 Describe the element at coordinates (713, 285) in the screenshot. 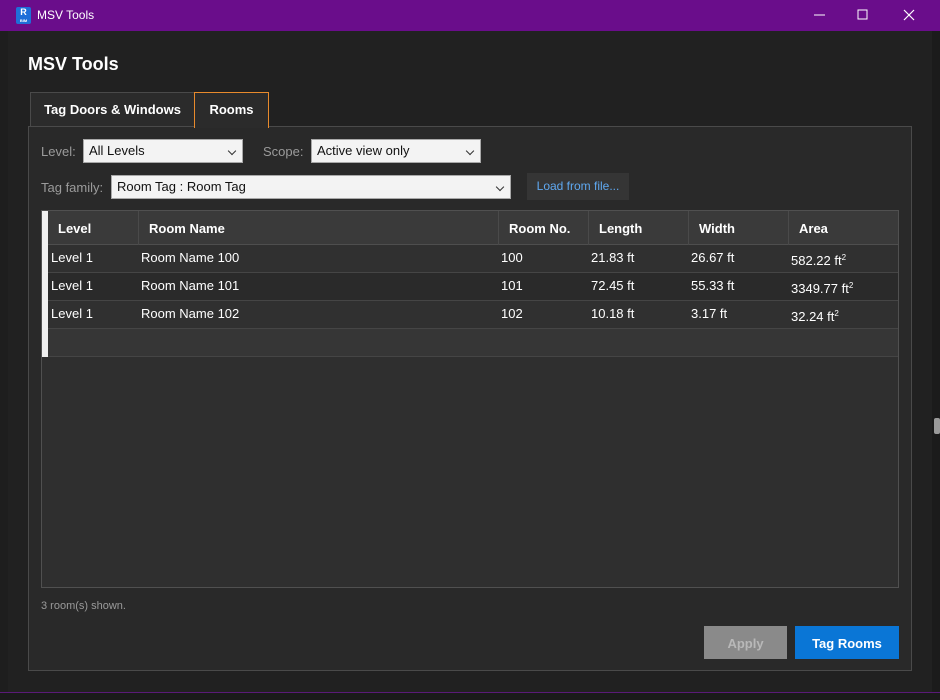

I see `cell-width: 55.33 ft` at that location.